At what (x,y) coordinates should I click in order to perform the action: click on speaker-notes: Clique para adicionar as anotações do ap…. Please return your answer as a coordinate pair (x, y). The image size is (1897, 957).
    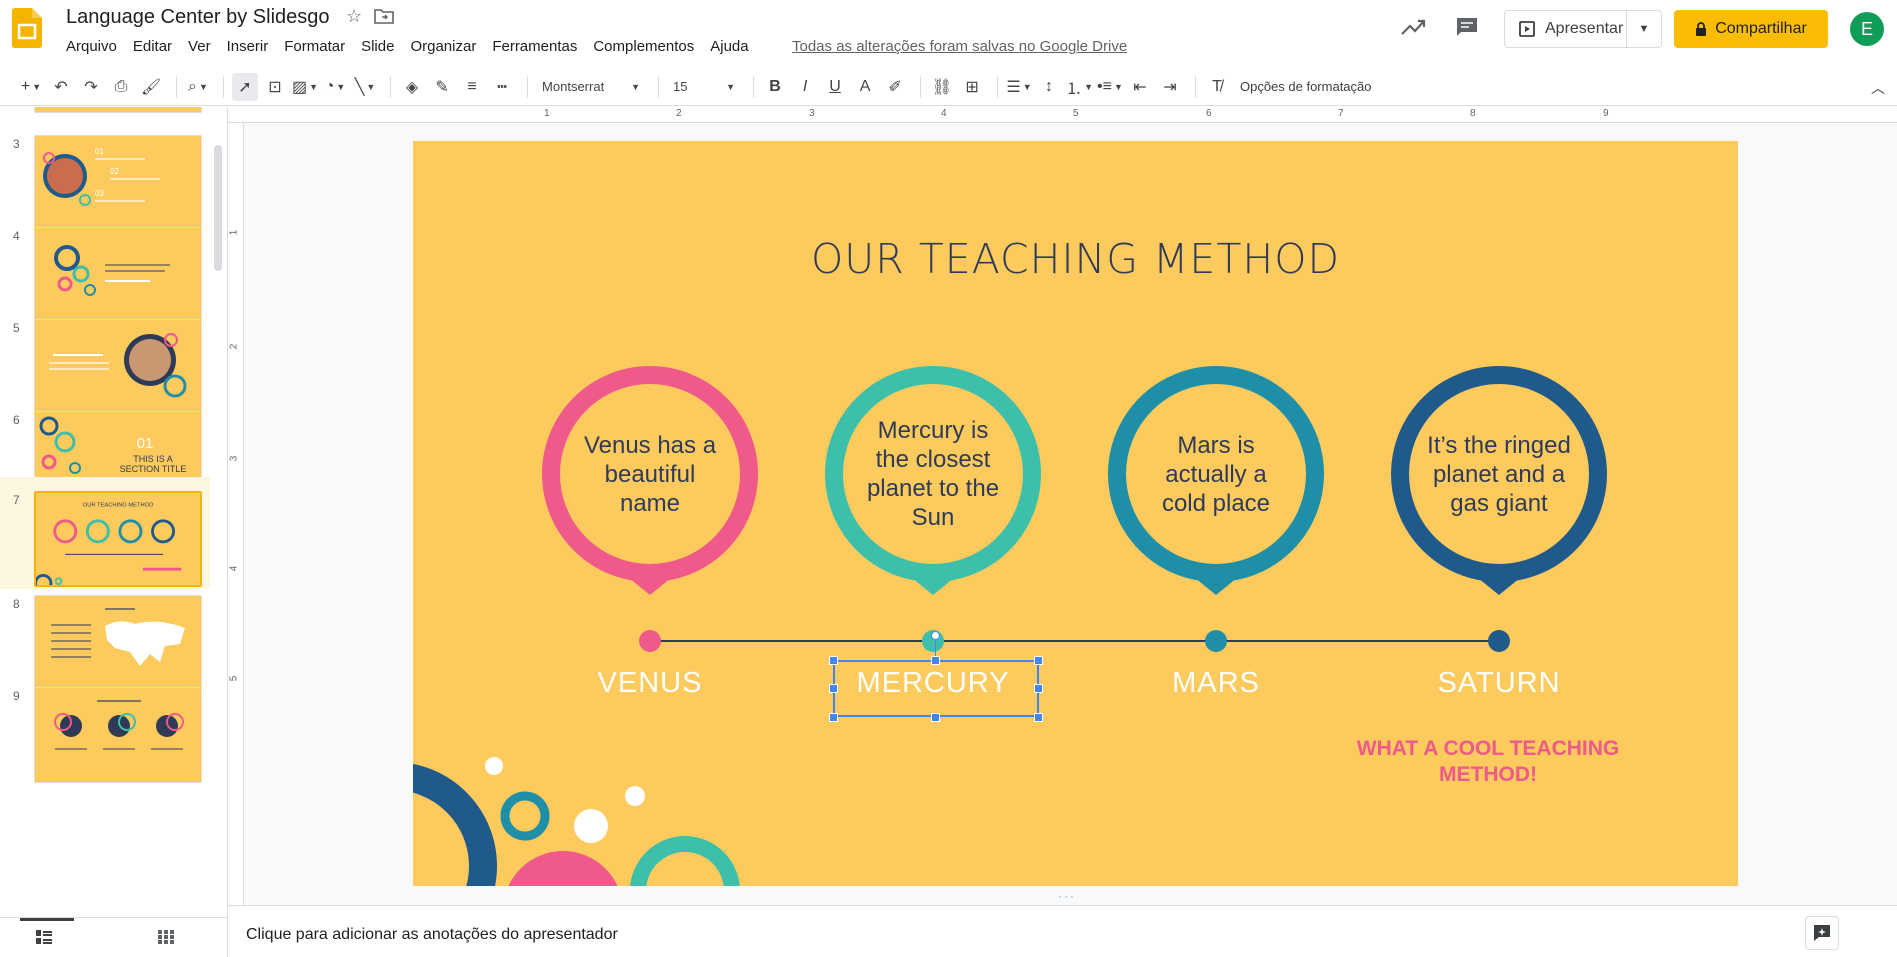
    Looking at the image, I should click on (1062, 931).